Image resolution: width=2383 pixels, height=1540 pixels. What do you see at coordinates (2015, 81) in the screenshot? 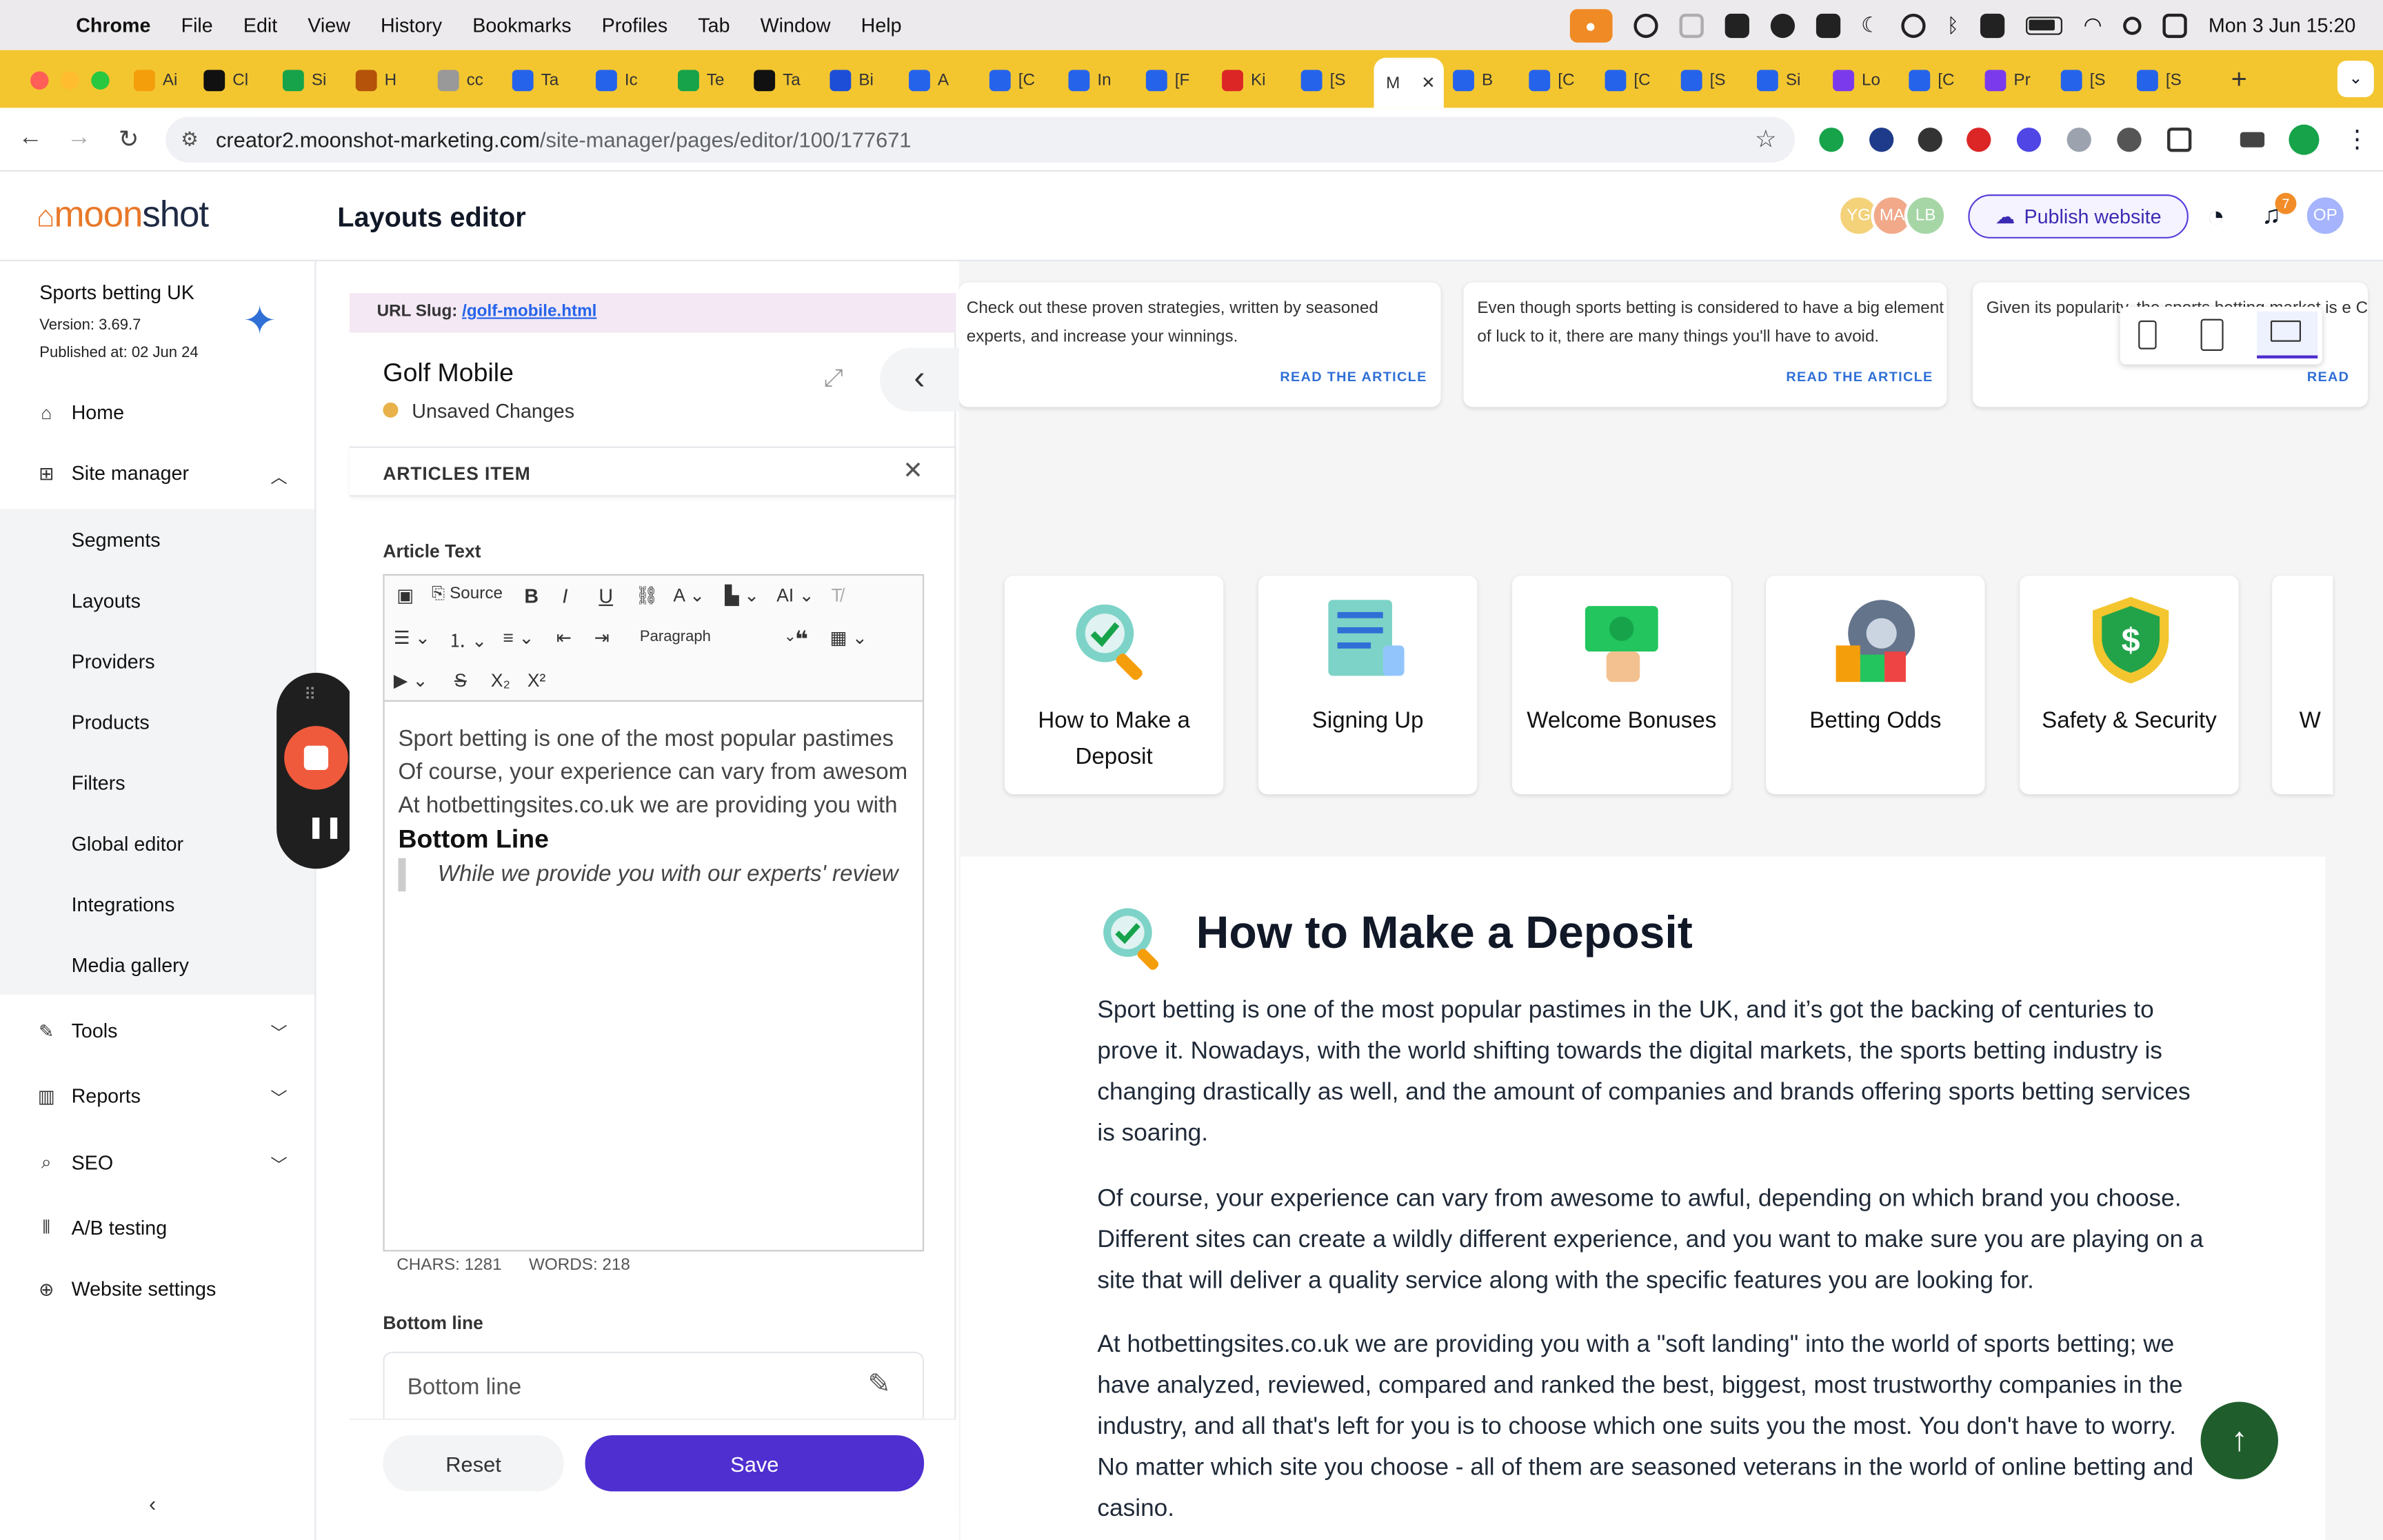
I see `browser-tab: Pr` at bounding box center [2015, 81].